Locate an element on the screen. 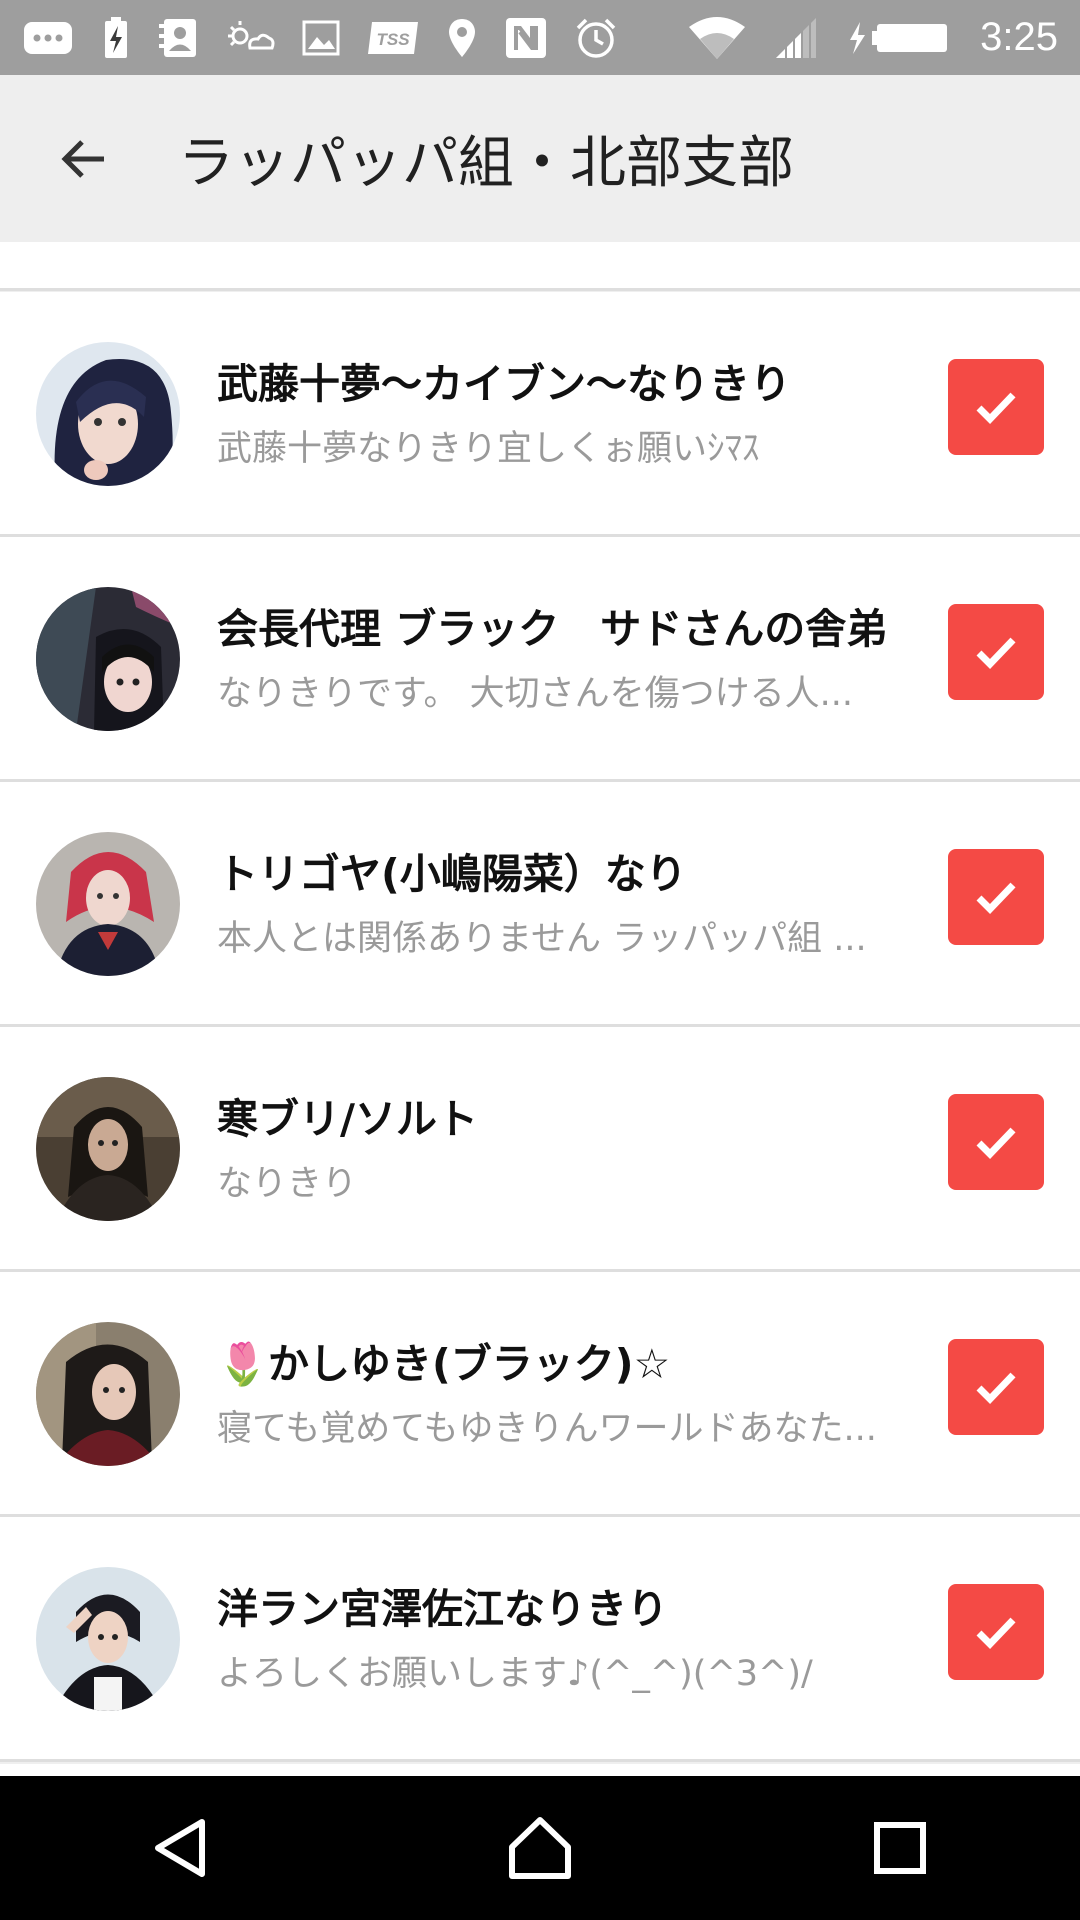 The image size is (1080, 1920). back-button is located at coordinates (83, 159).